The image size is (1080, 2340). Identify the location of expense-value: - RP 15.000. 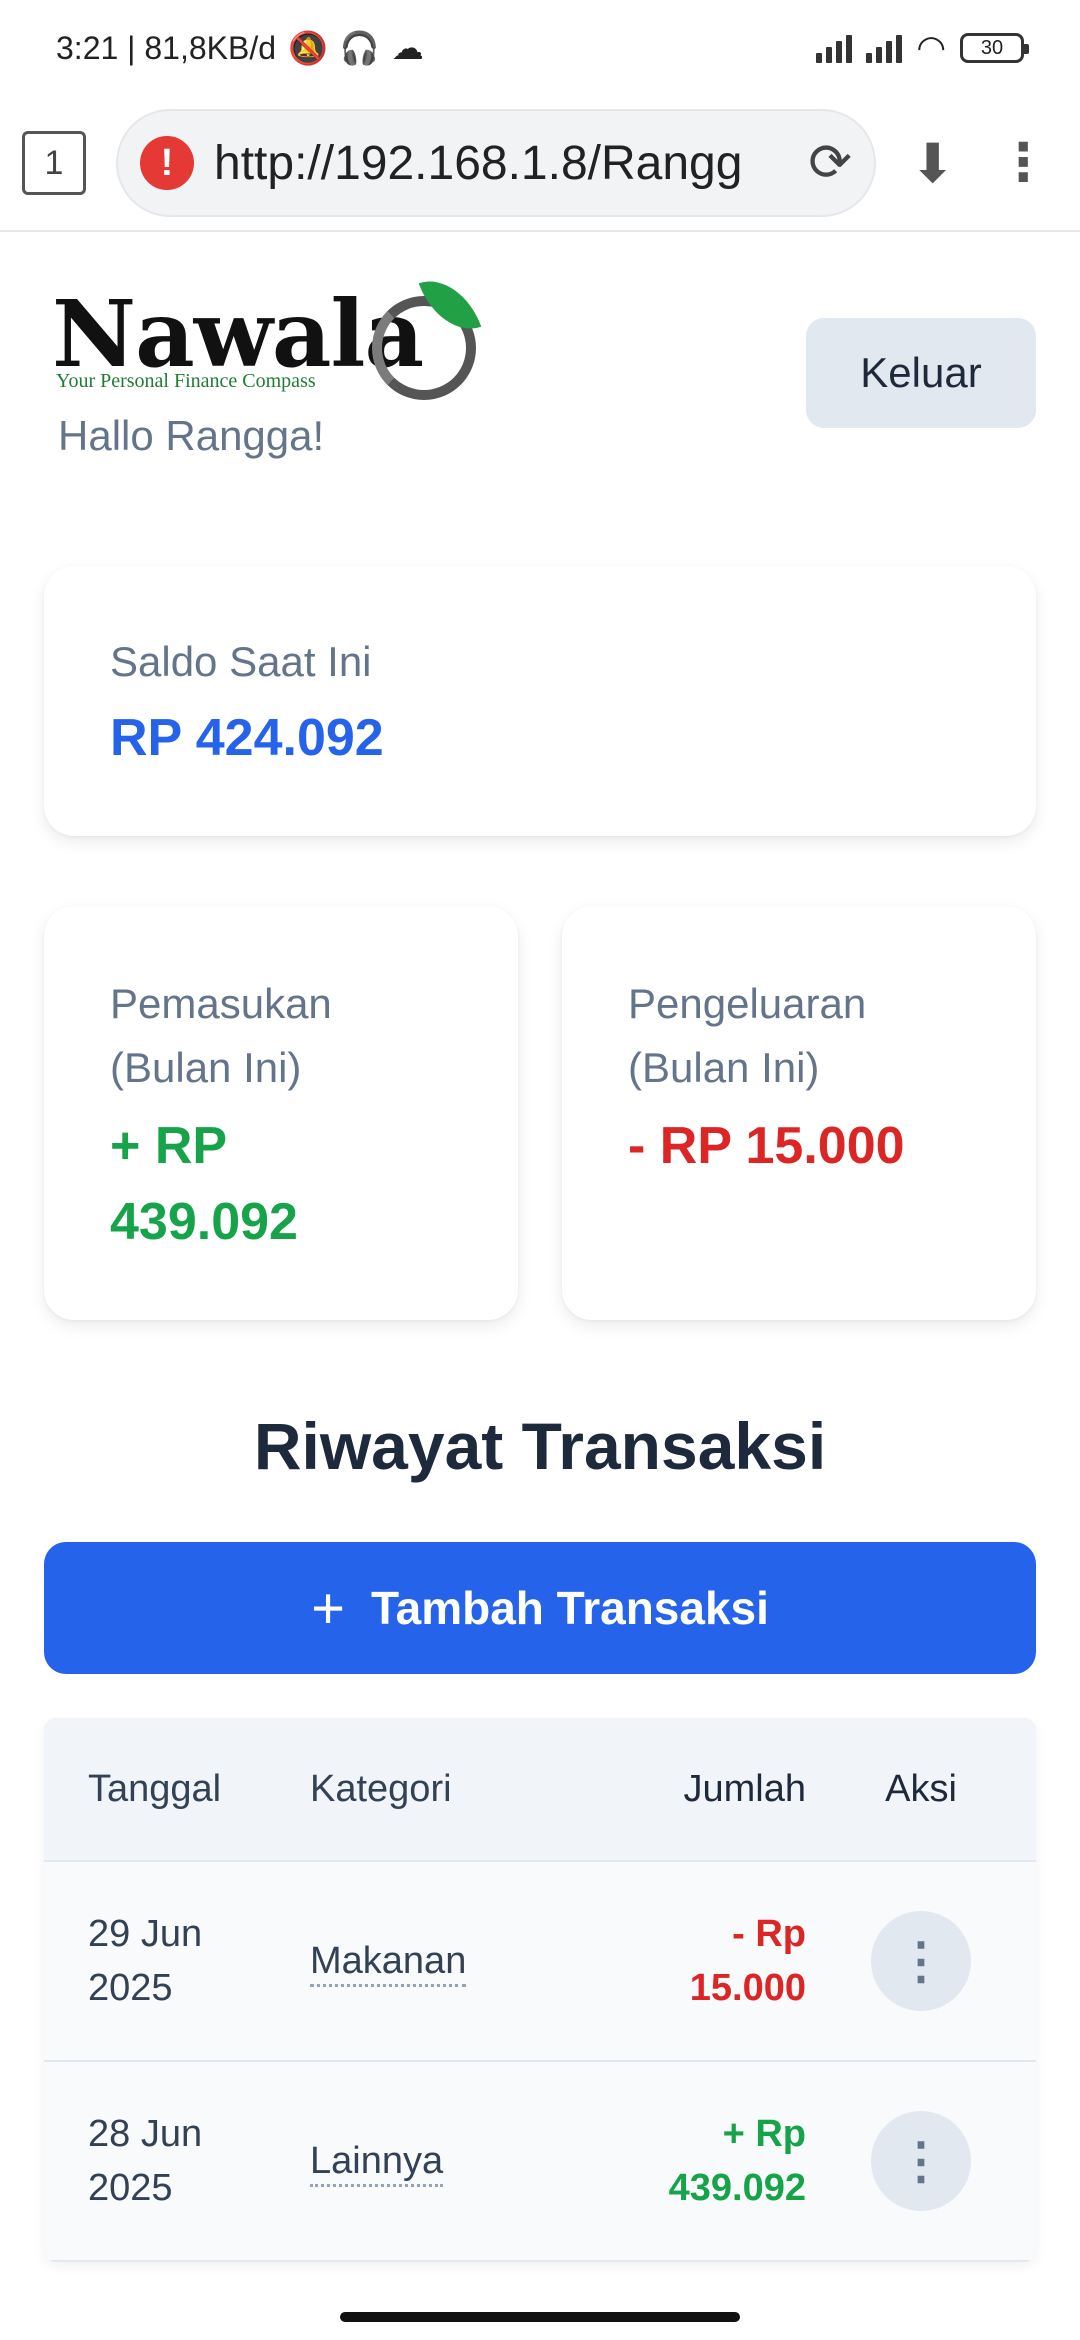
(766, 1146).